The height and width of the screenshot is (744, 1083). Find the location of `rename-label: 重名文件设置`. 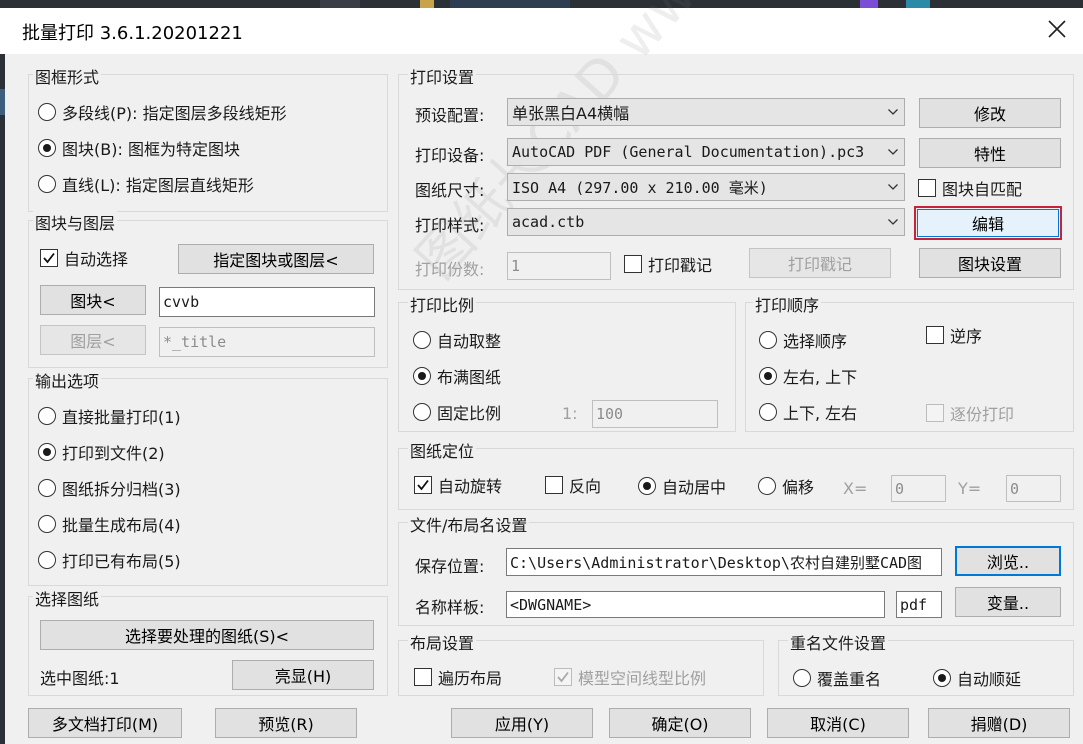

rename-label: 重名文件设置 is located at coordinates (838, 642).